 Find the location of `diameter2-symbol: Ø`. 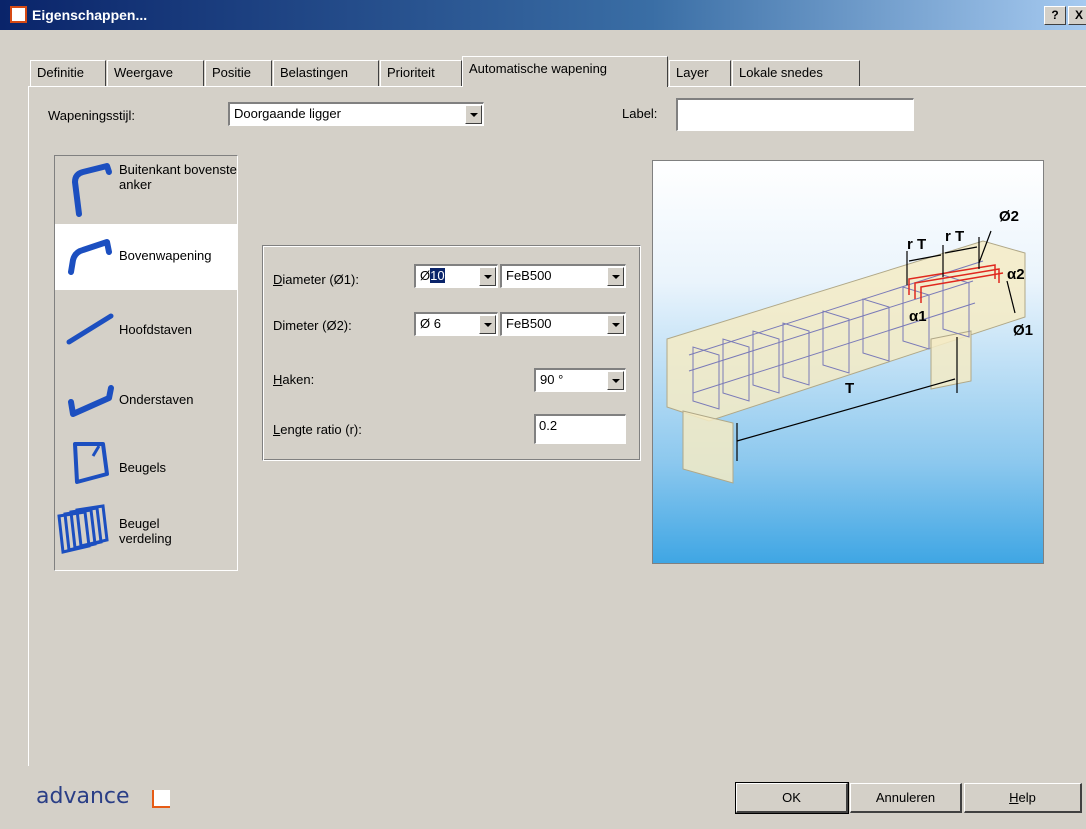

diameter2-symbol: Ø is located at coordinates (425, 323).